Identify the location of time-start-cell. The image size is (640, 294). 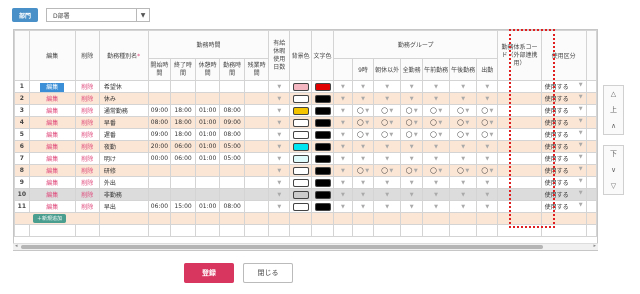
(159, 86).